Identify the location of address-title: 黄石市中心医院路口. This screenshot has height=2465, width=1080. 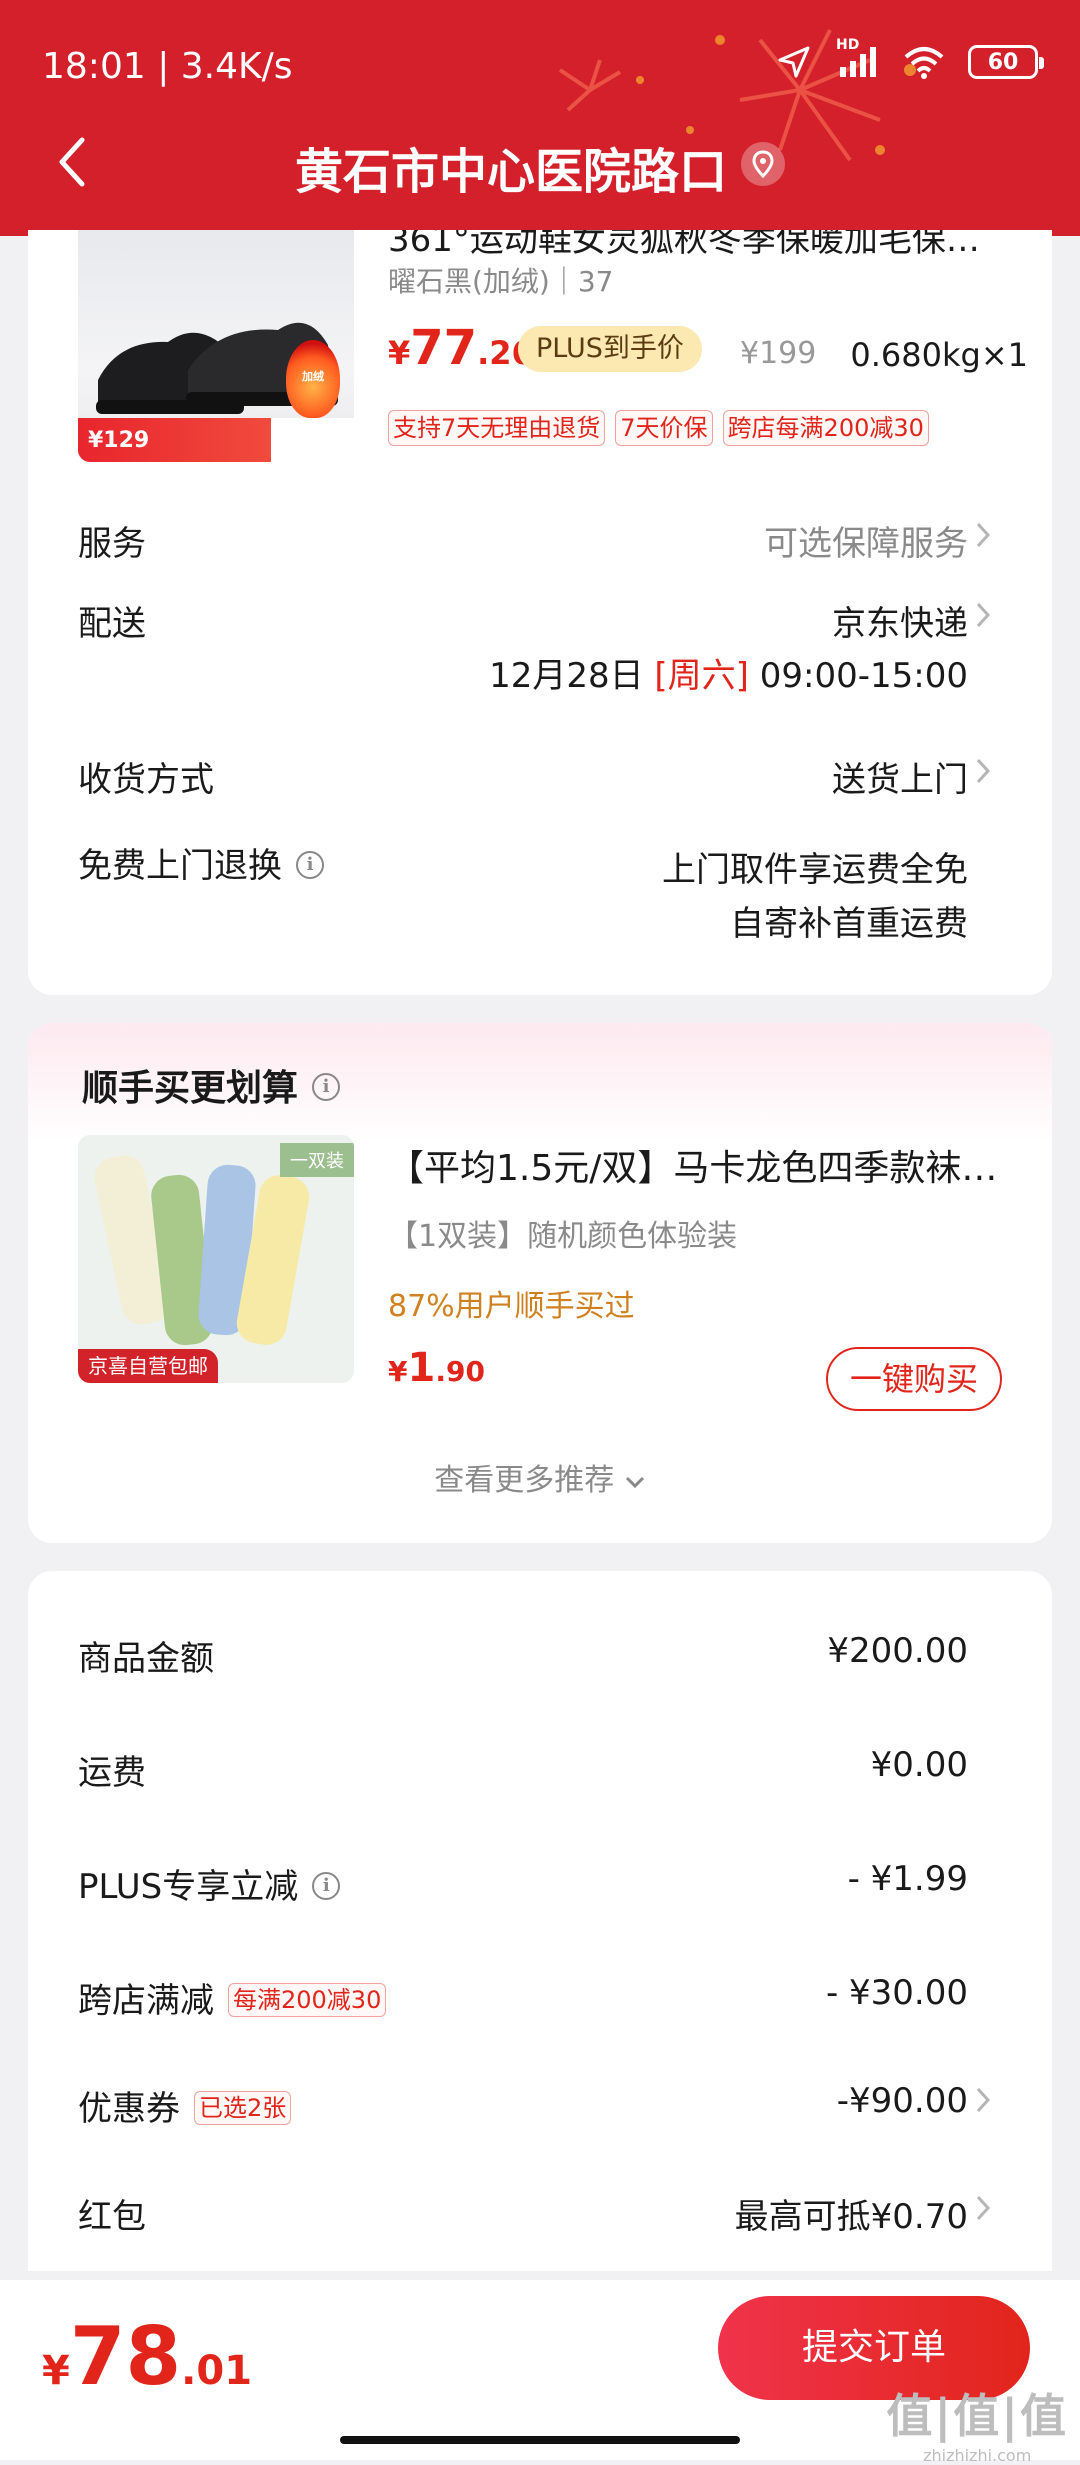
(510, 172).